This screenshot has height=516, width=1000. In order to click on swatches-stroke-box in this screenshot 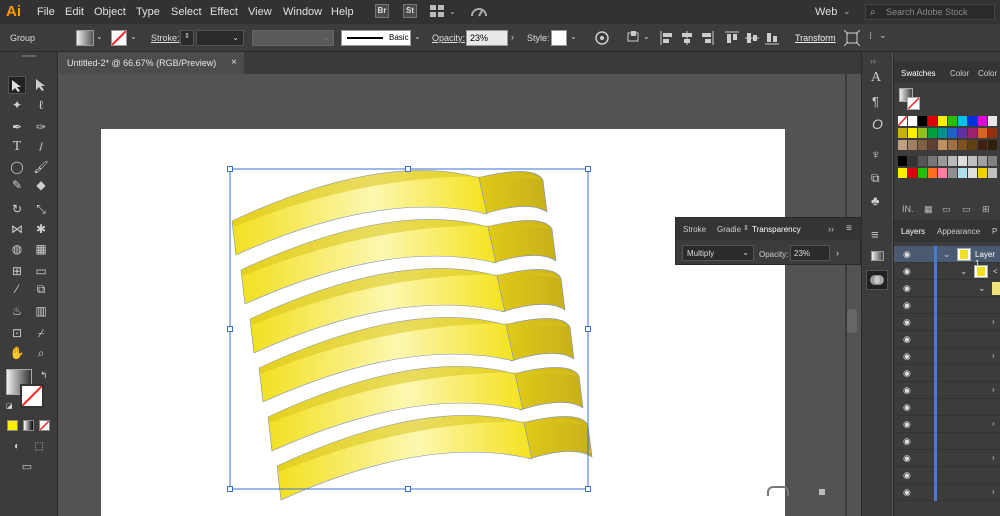, I will do `click(913, 103)`.